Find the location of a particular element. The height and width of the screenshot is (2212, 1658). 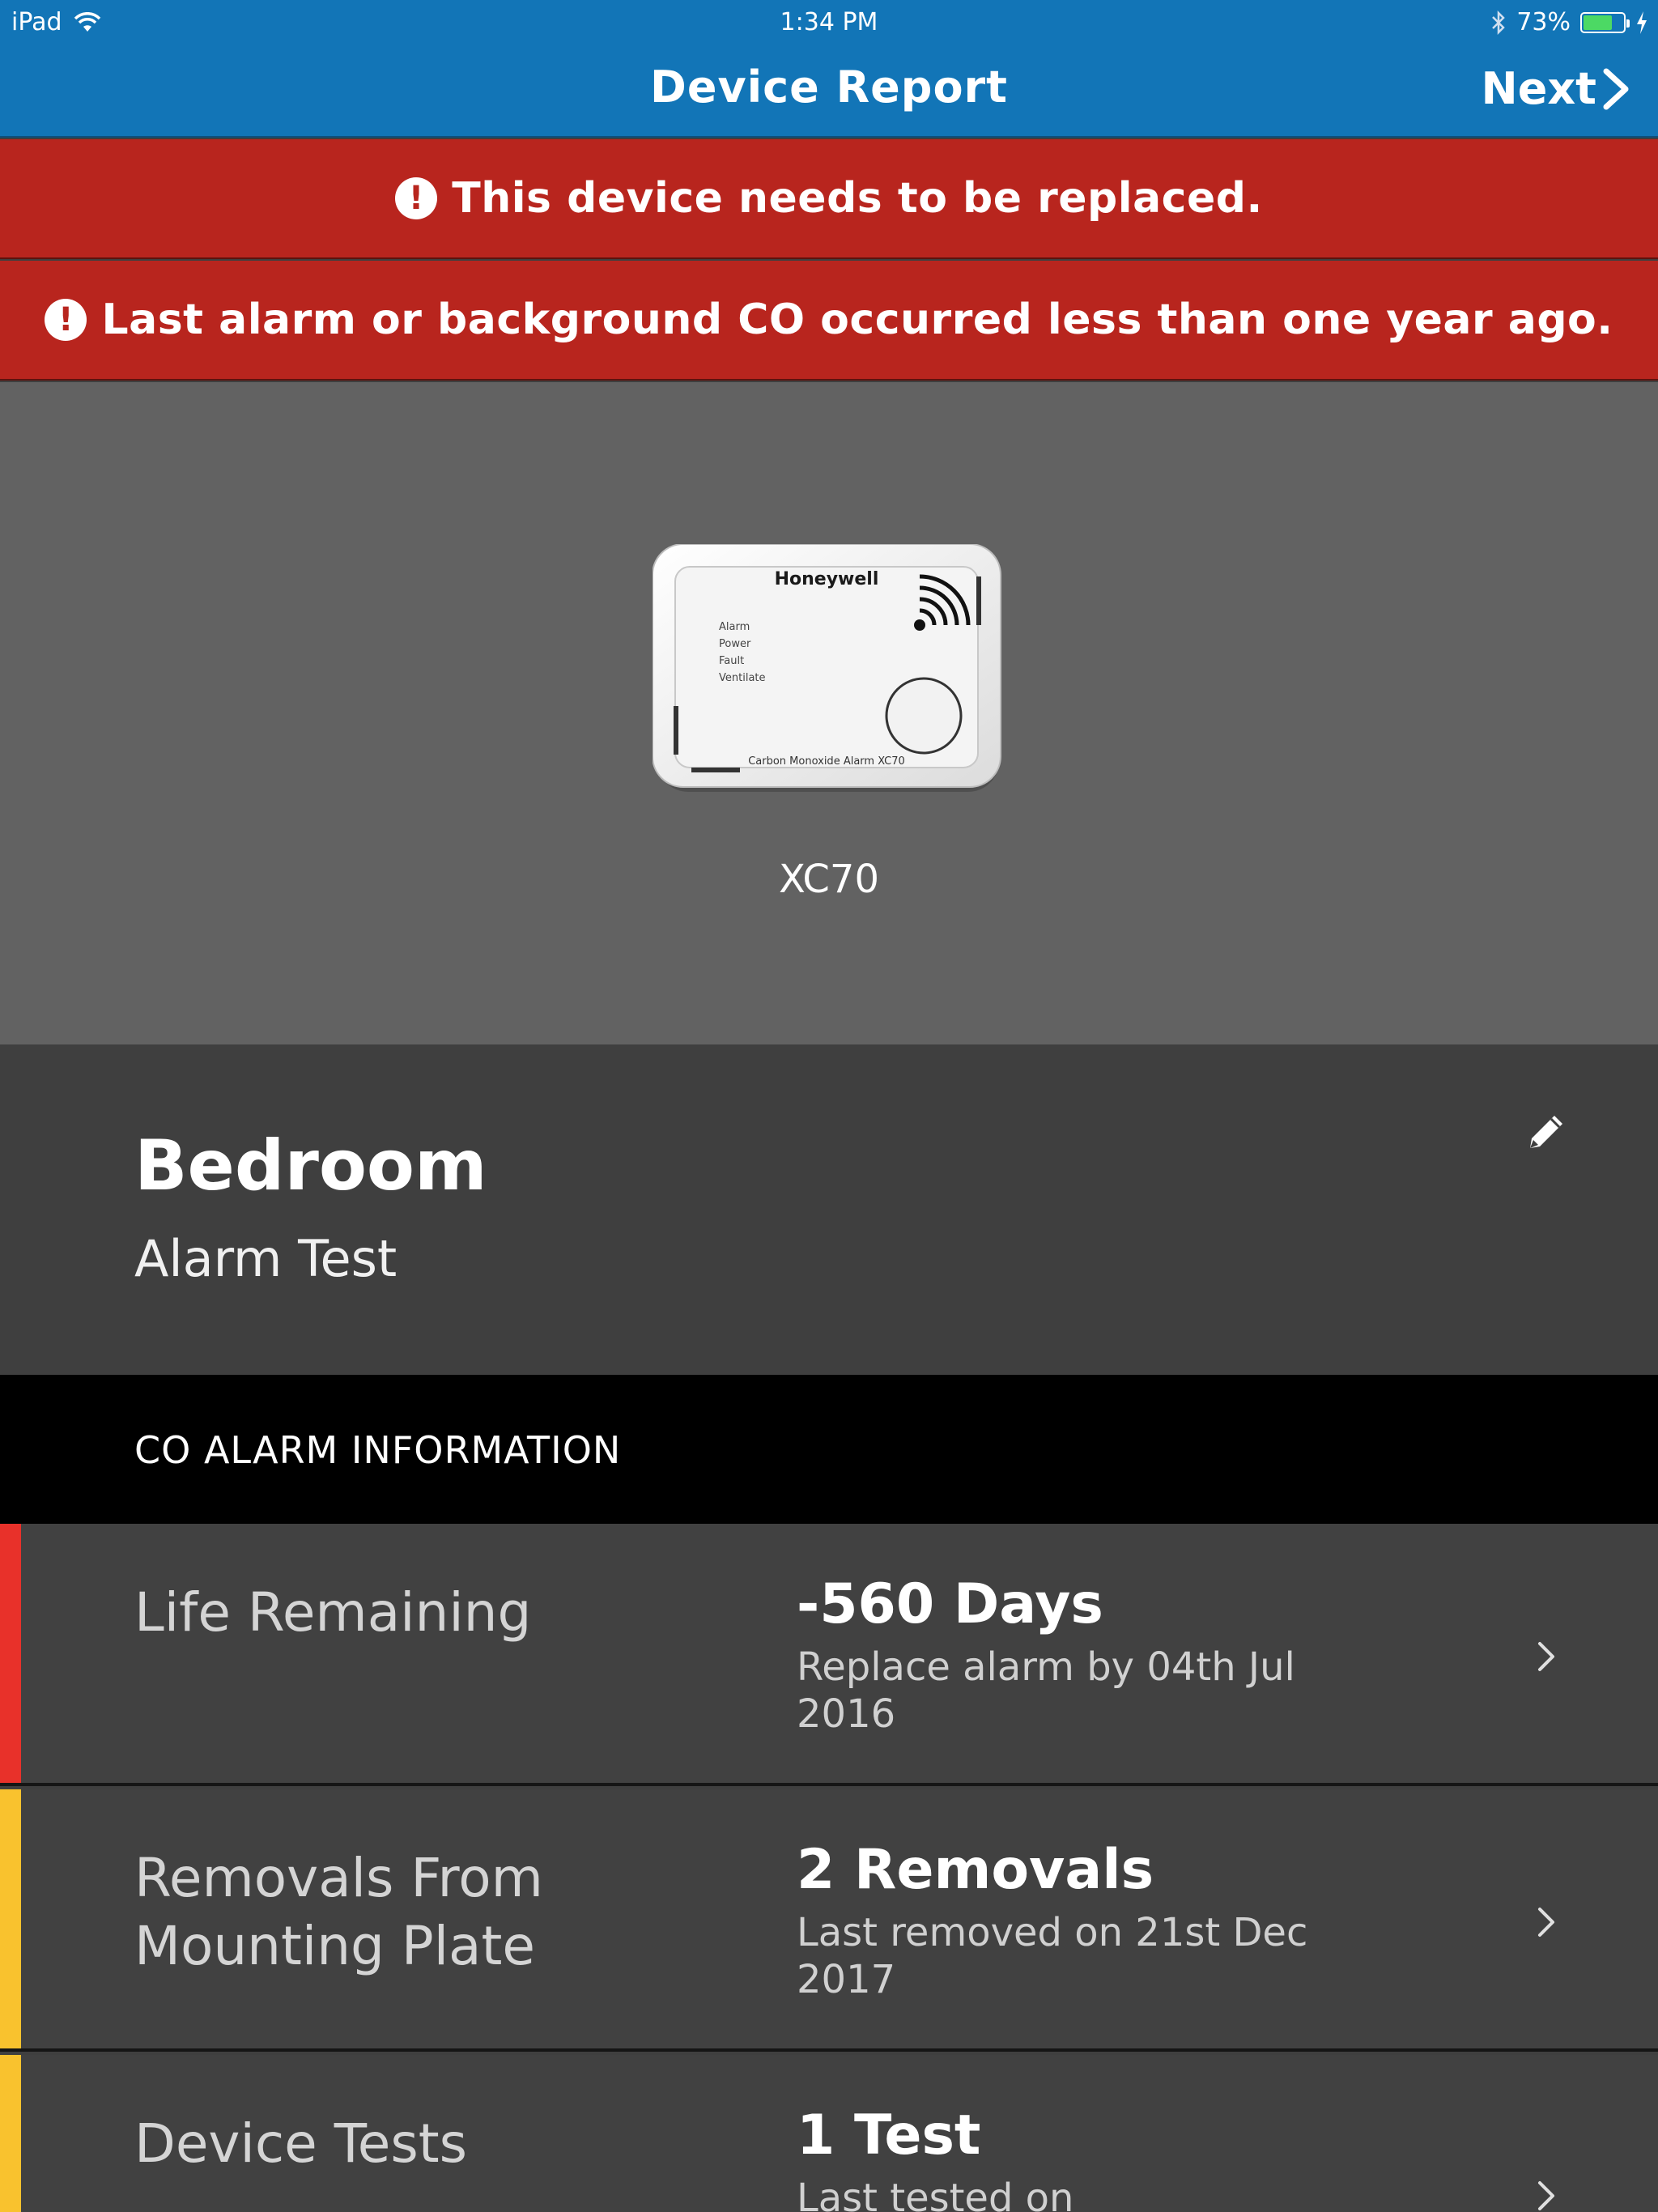

section-title: CO ALARM INFORMATION is located at coordinates (378, 1450).